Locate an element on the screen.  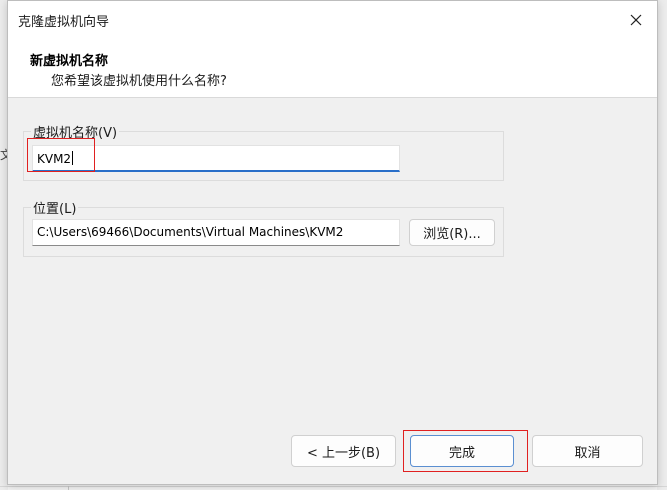
vm-name-value: KVM2 is located at coordinates (54, 159).